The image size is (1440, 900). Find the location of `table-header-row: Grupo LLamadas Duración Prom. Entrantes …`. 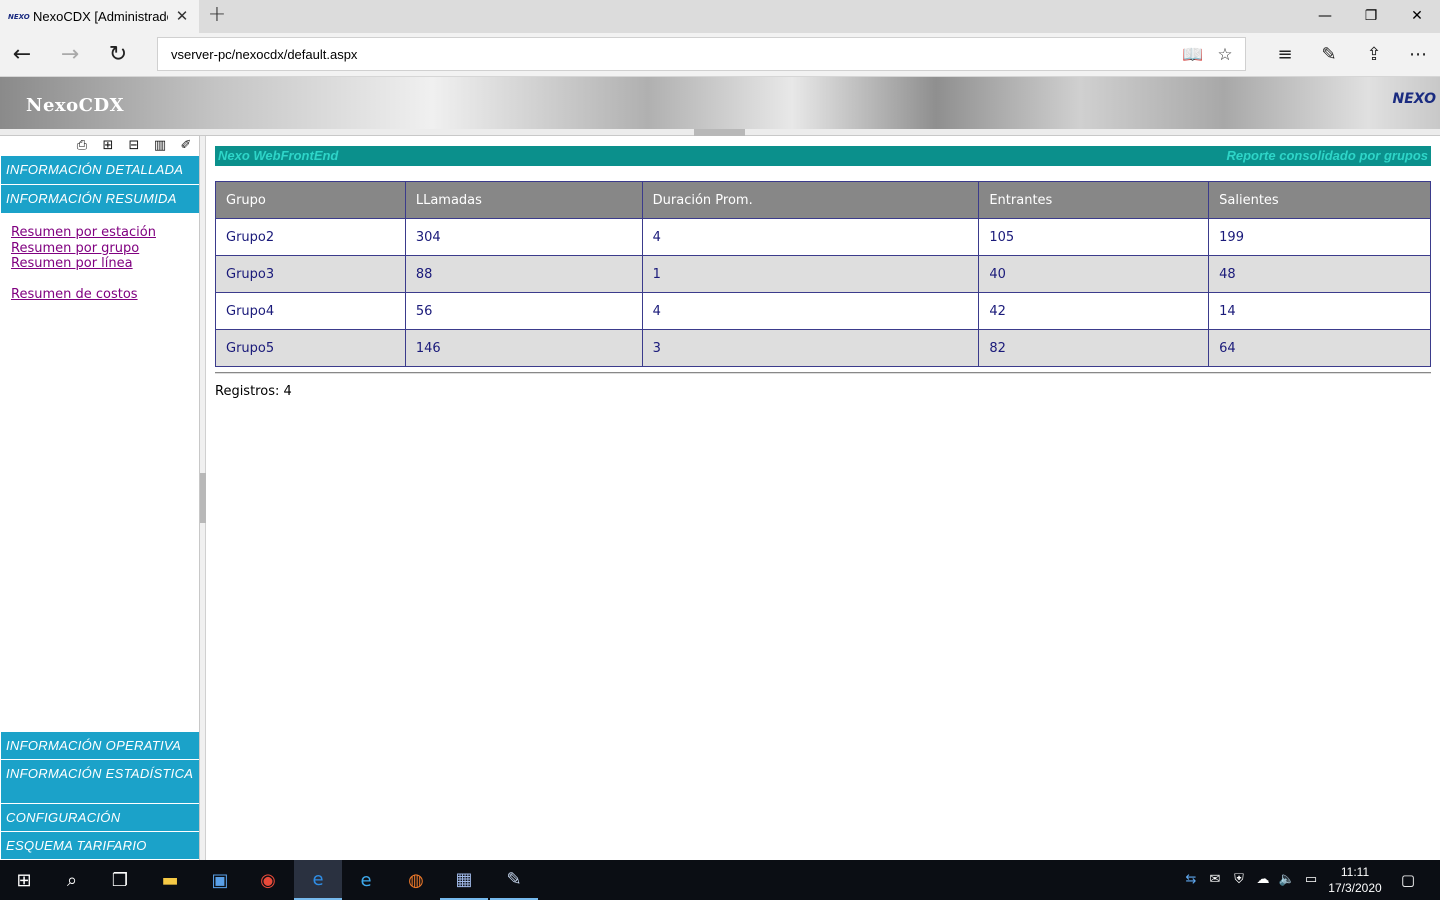

table-header-row: Grupo LLamadas Duración Prom. Entrantes … is located at coordinates (823, 200).